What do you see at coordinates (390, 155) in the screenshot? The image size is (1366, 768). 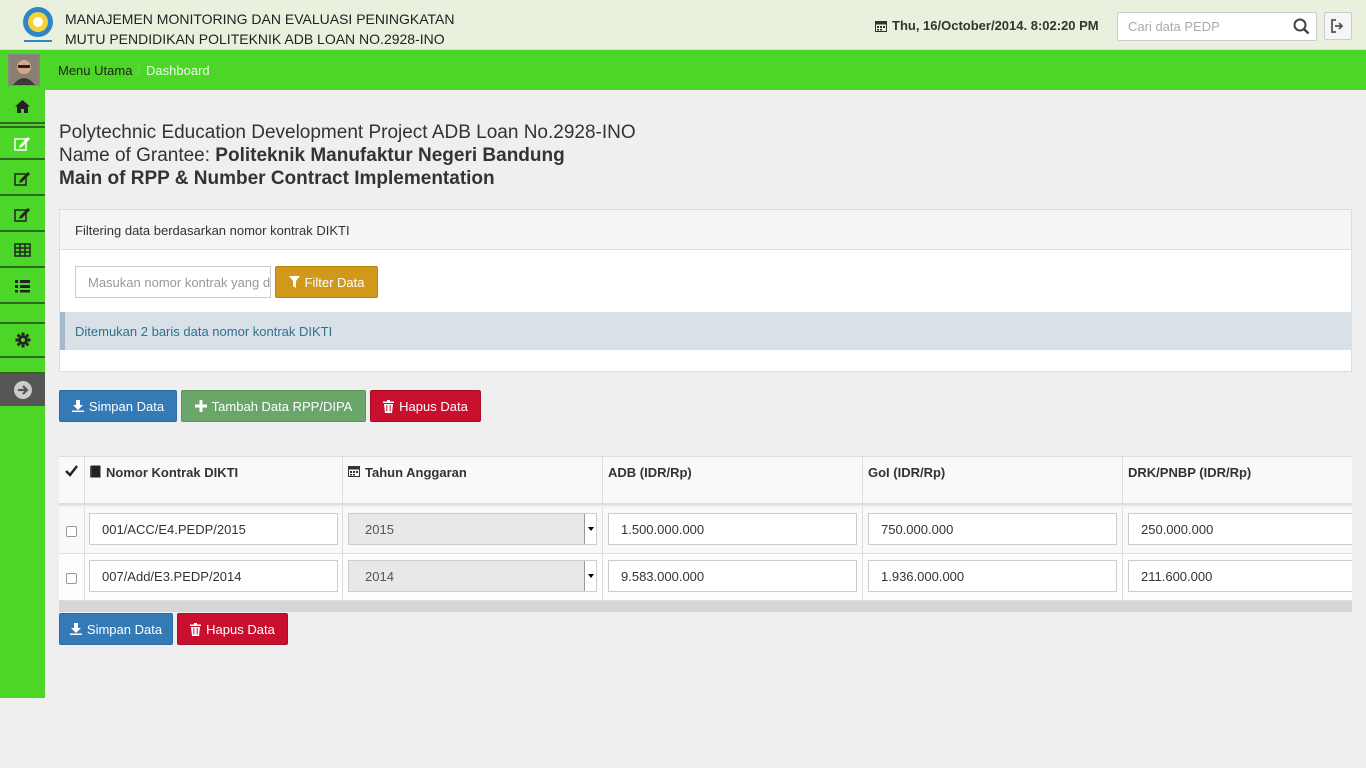 I see `grantee-name: Politeknik Manufaktur Negeri Bandung` at bounding box center [390, 155].